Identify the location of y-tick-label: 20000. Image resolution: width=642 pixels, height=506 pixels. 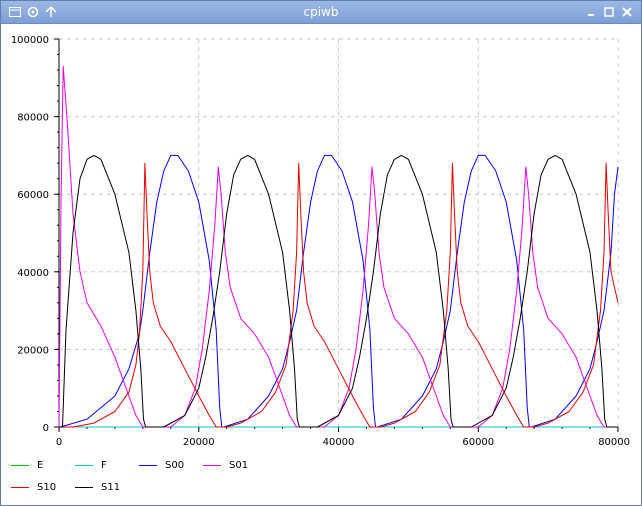
(33, 350).